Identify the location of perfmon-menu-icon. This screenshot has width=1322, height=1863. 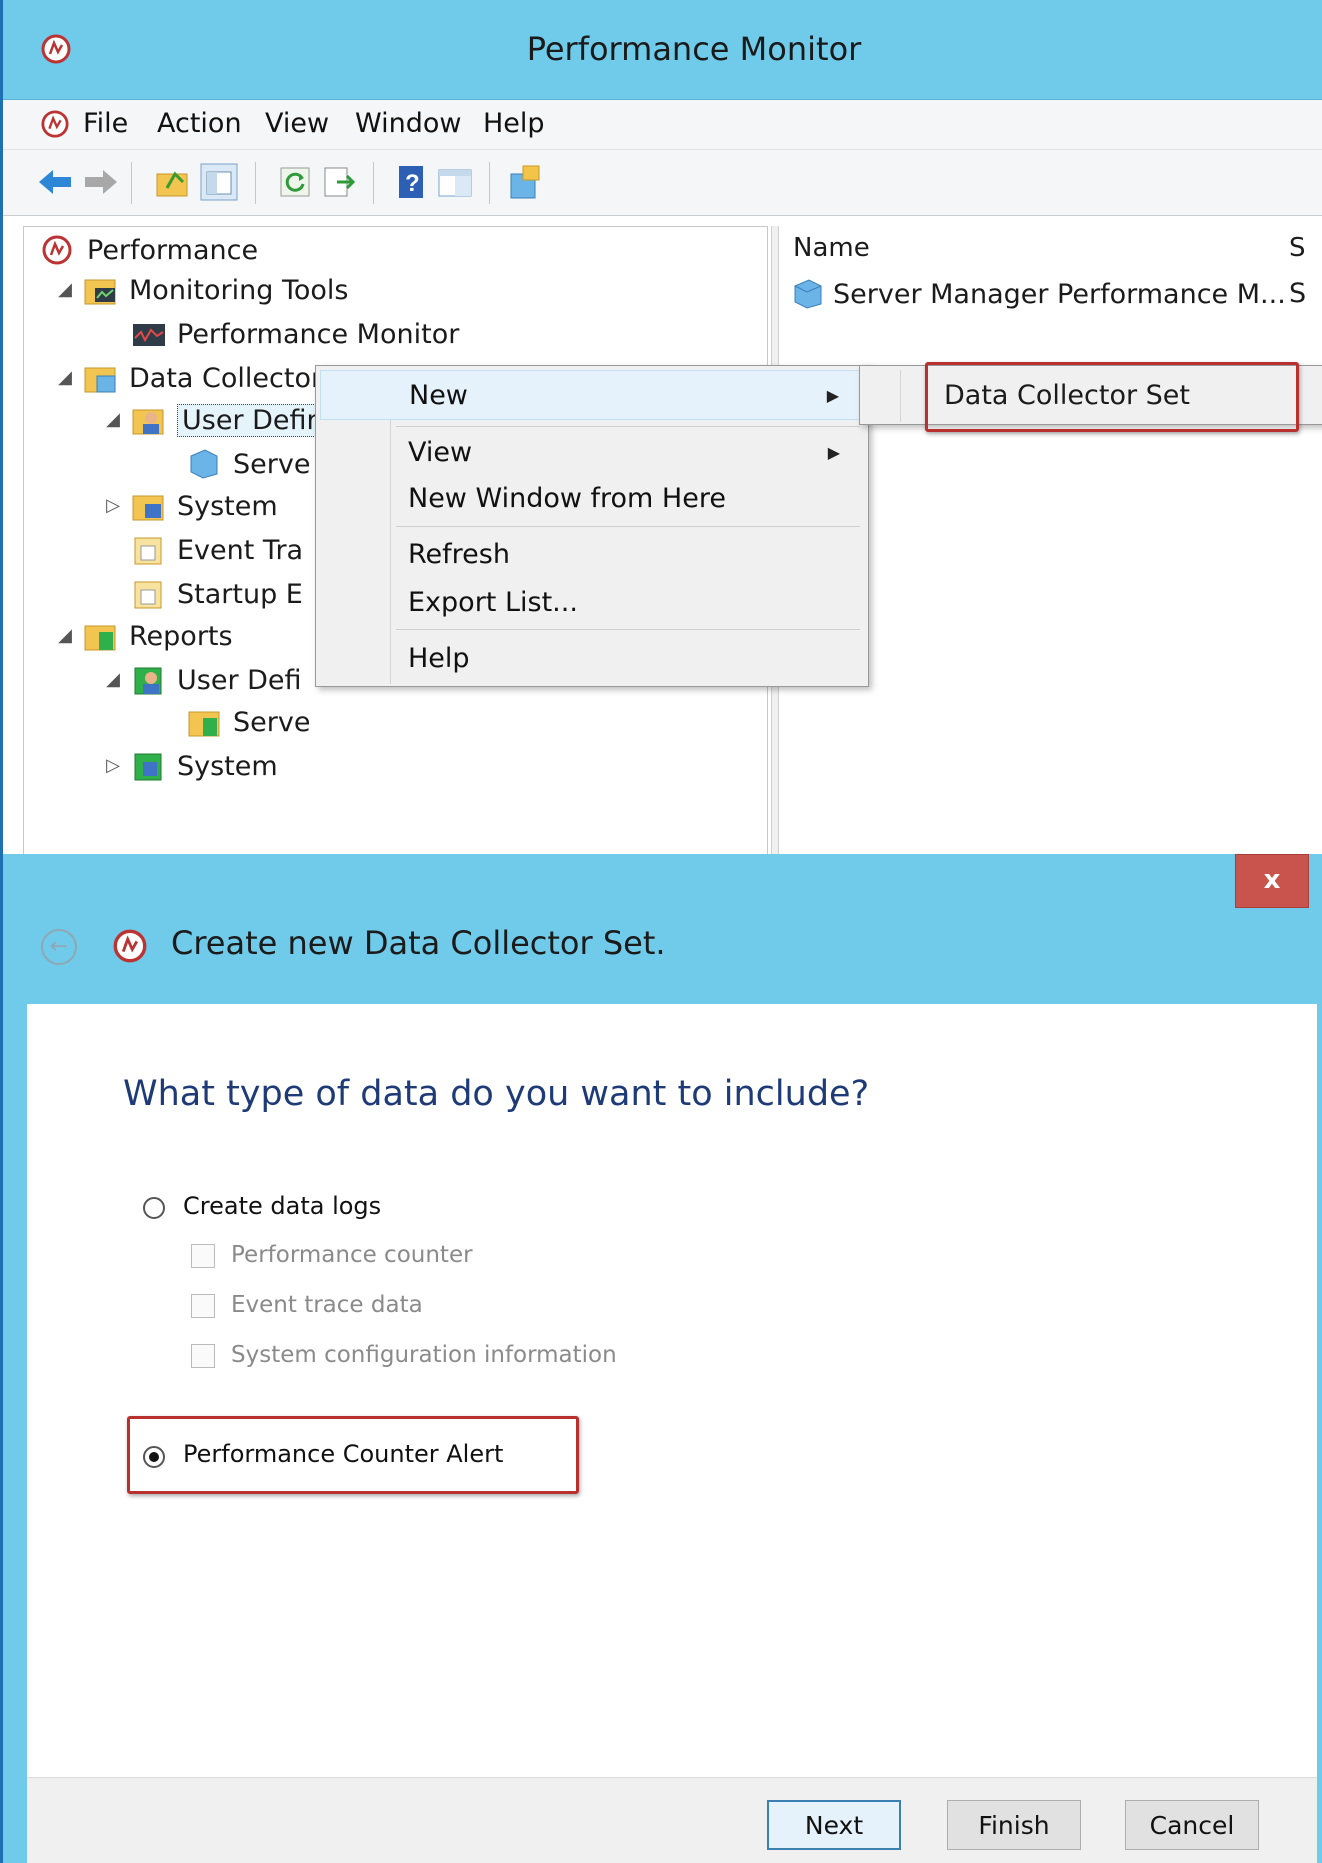
(55, 124).